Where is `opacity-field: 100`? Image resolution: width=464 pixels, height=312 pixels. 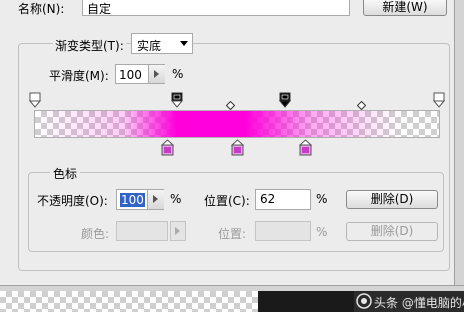
opacity-field: 100 is located at coordinates (140, 199).